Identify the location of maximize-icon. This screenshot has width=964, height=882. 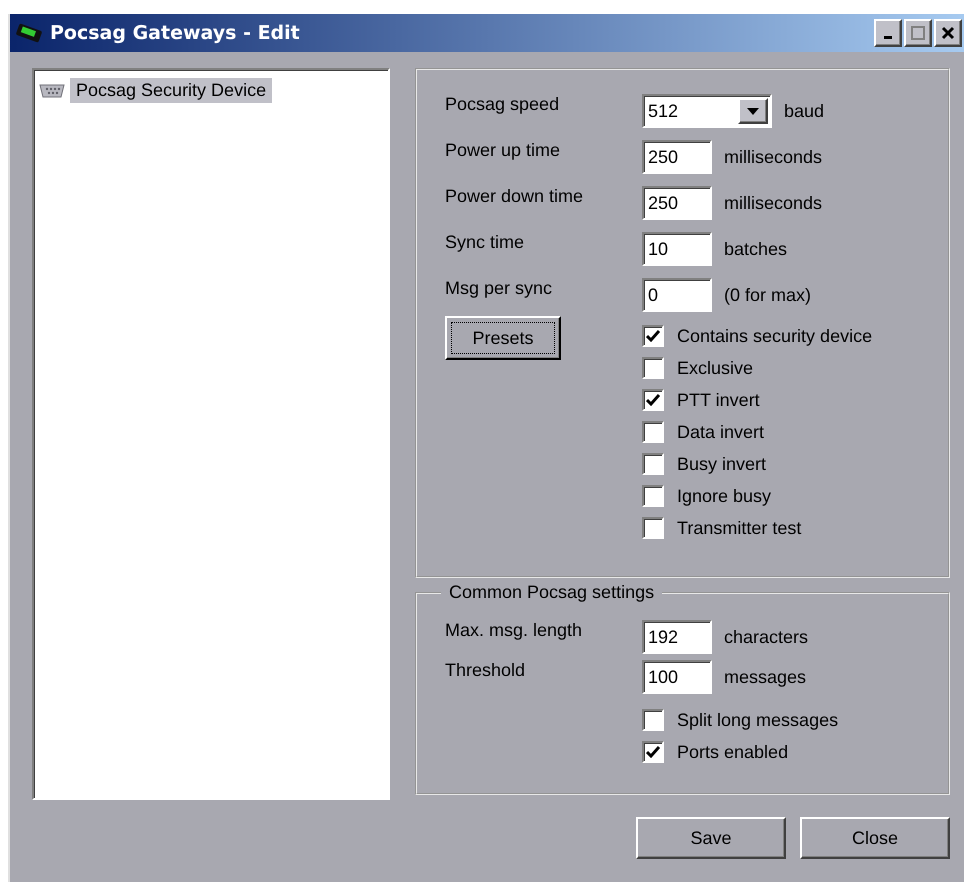
(918, 33).